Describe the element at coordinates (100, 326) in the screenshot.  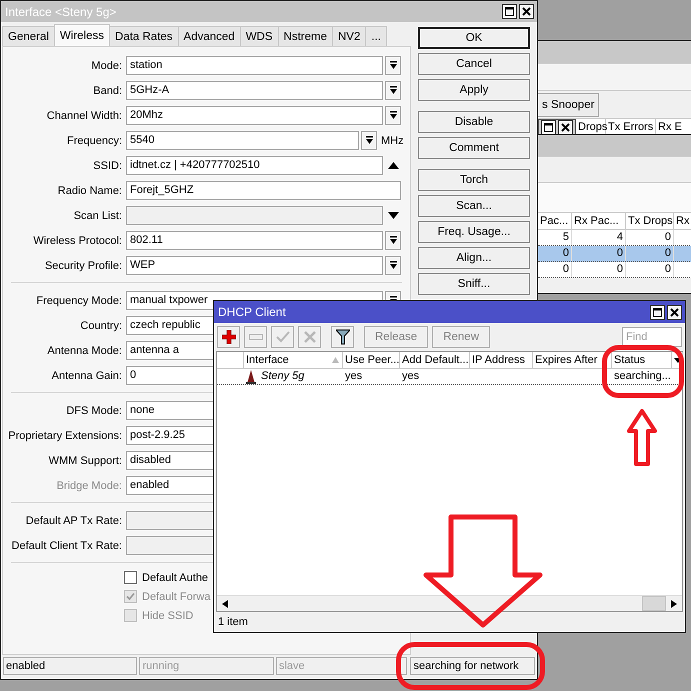
I see `field-label: Country:` at that location.